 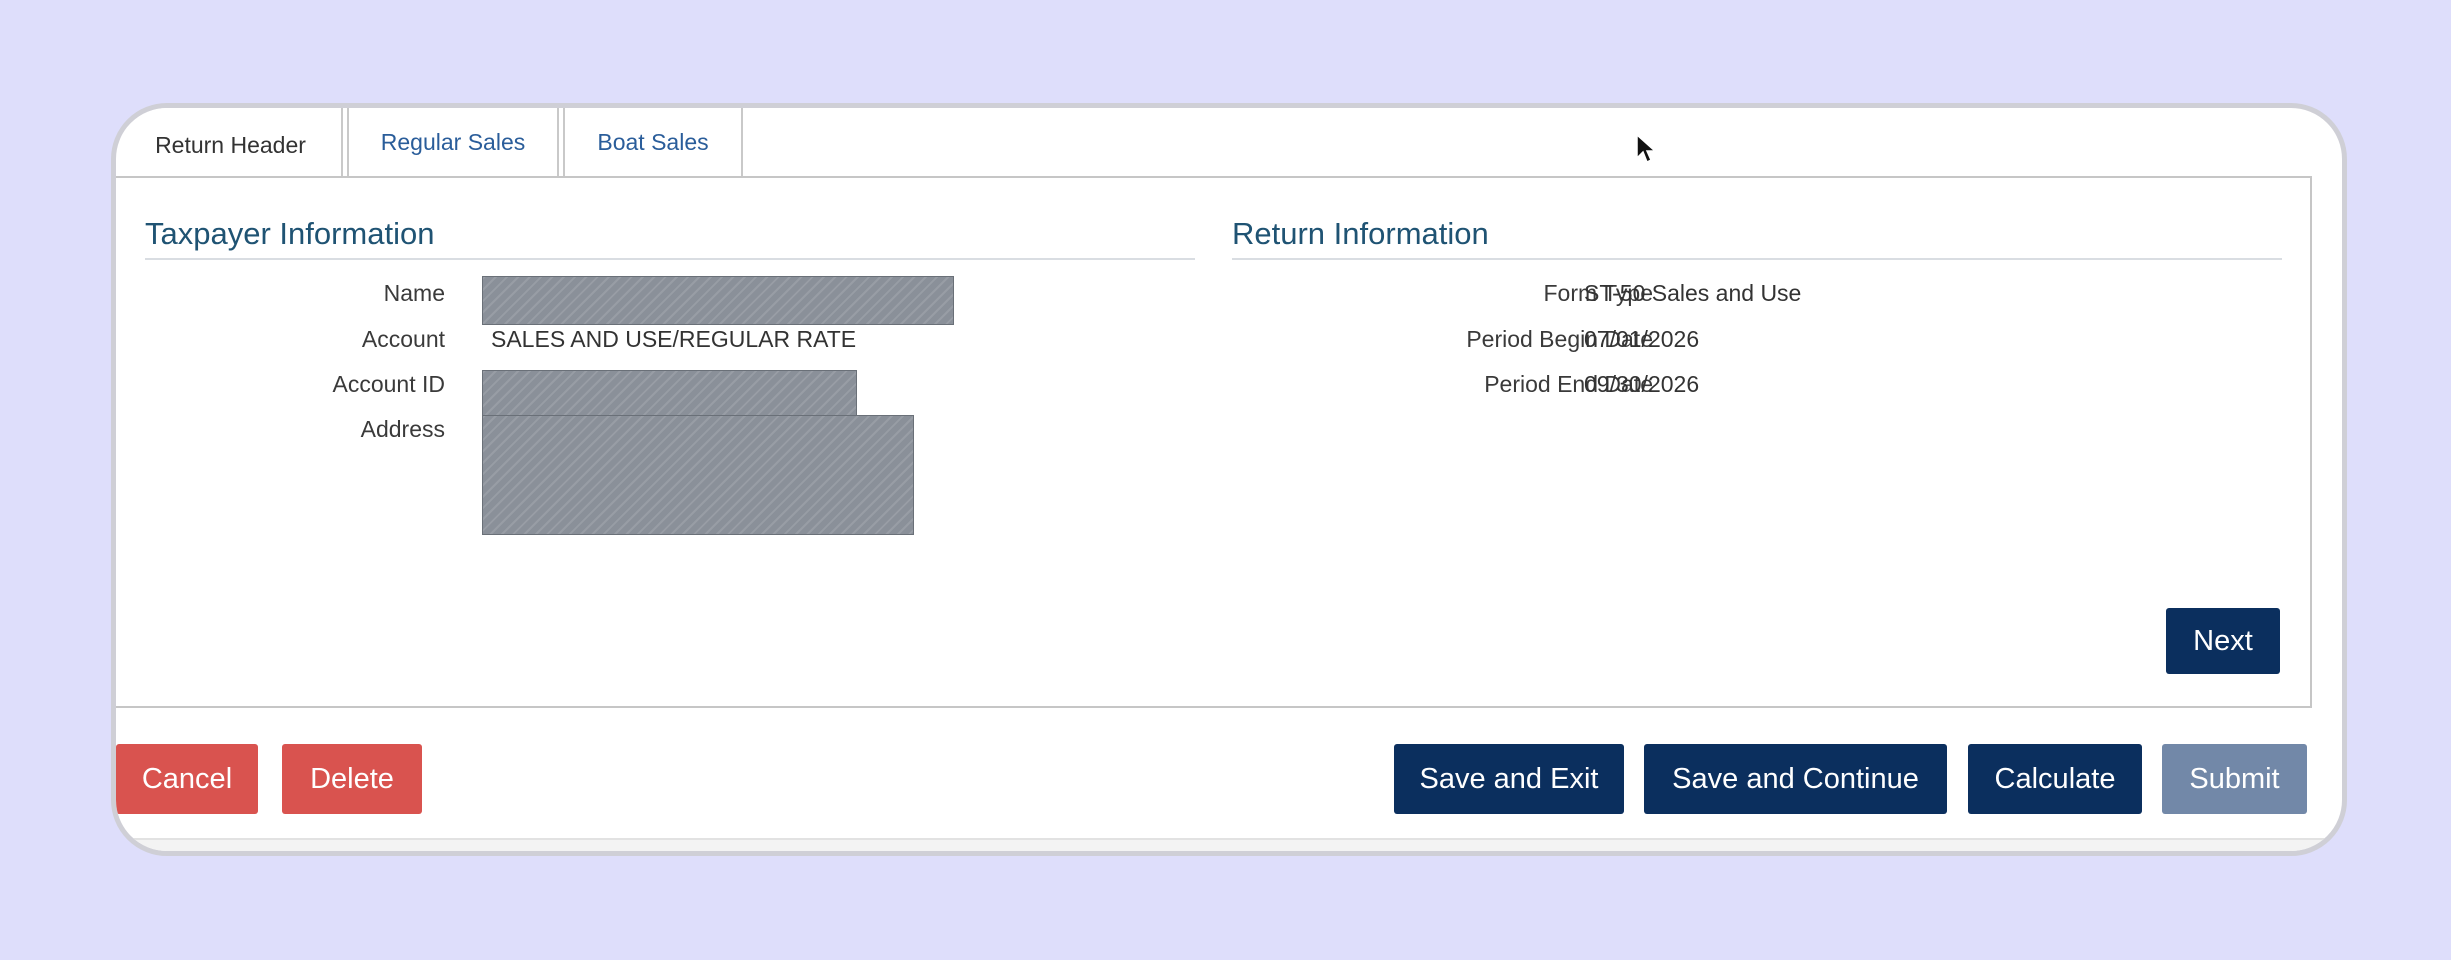 What do you see at coordinates (352, 779) in the screenshot?
I see `delete-button: Delete` at bounding box center [352, 779].